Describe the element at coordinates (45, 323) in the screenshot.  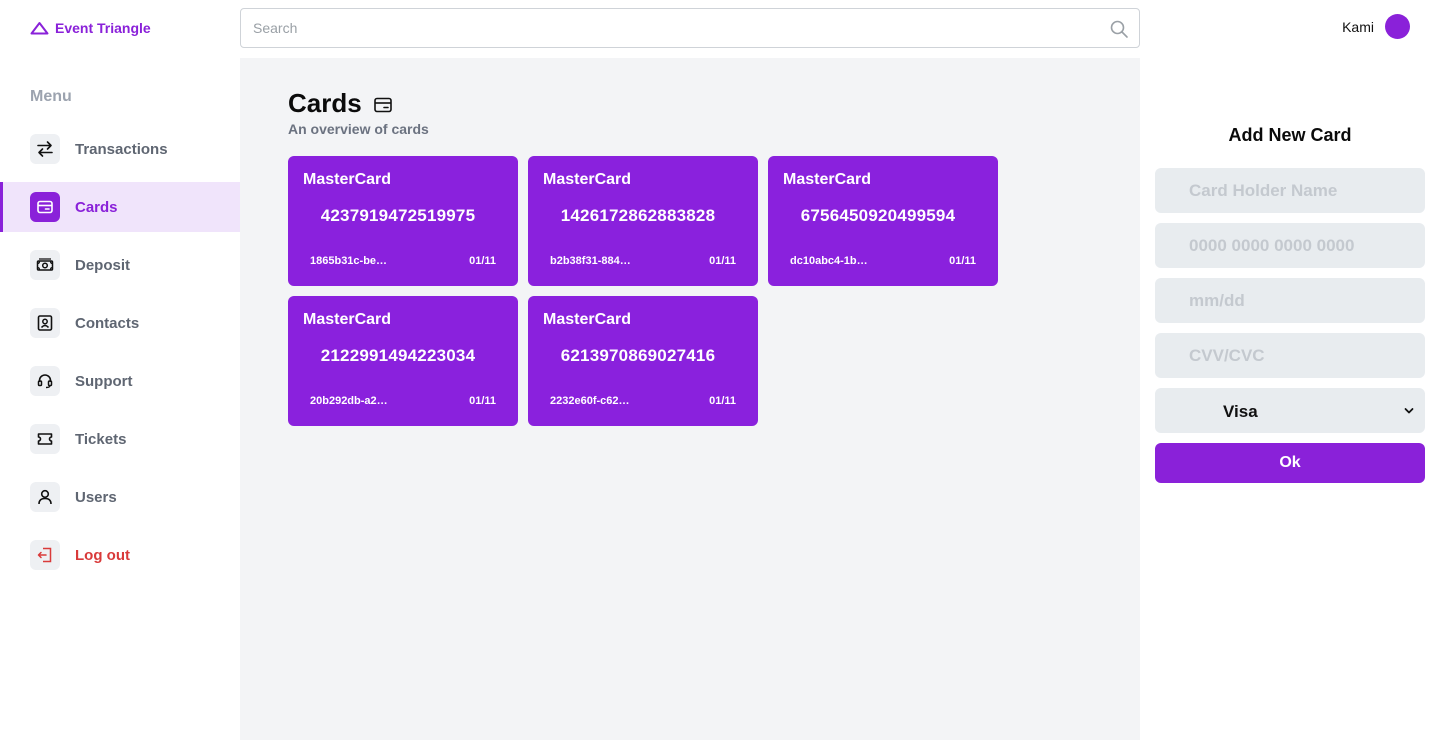
I see `contact-book-icon` at that location.